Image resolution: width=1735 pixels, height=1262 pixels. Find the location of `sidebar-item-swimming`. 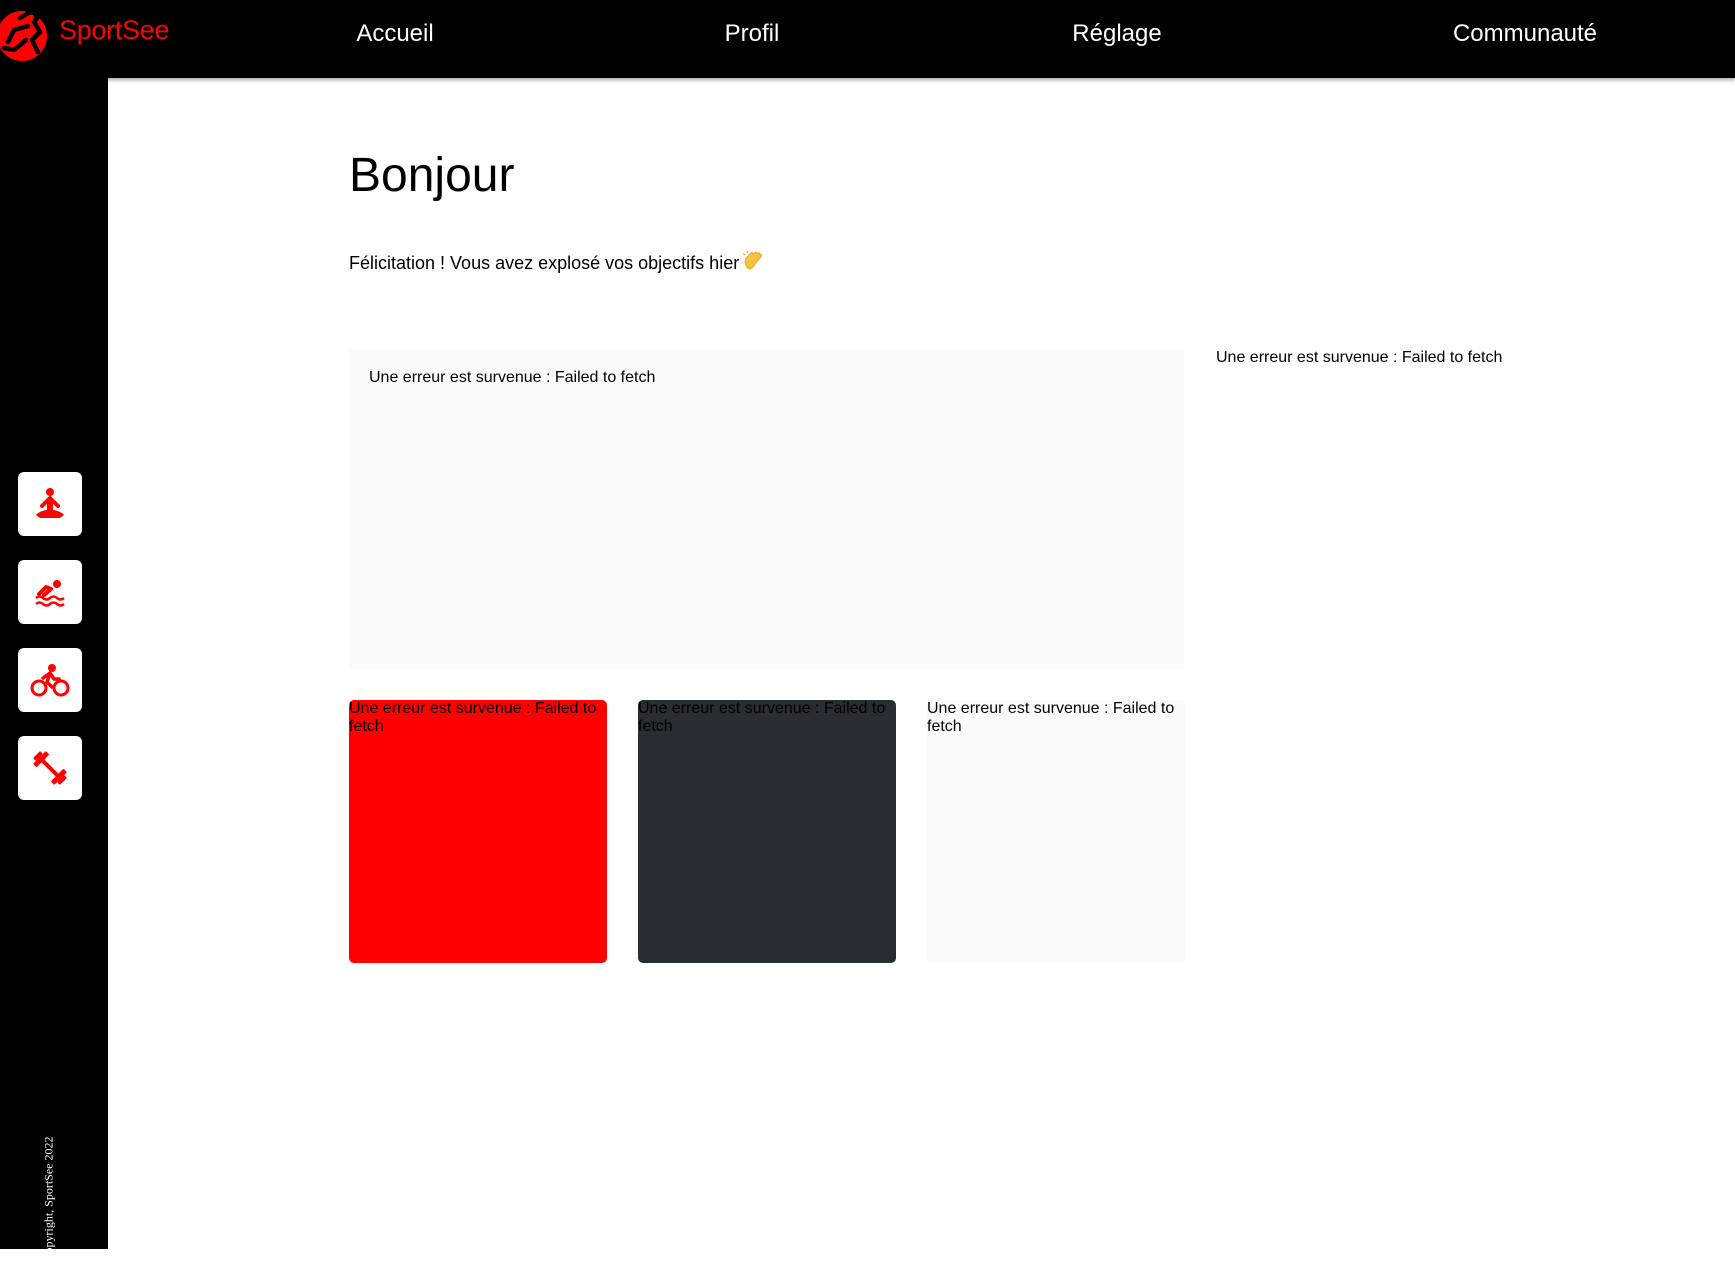

sidebar-item-swimming is located at coordinates (50, 592).